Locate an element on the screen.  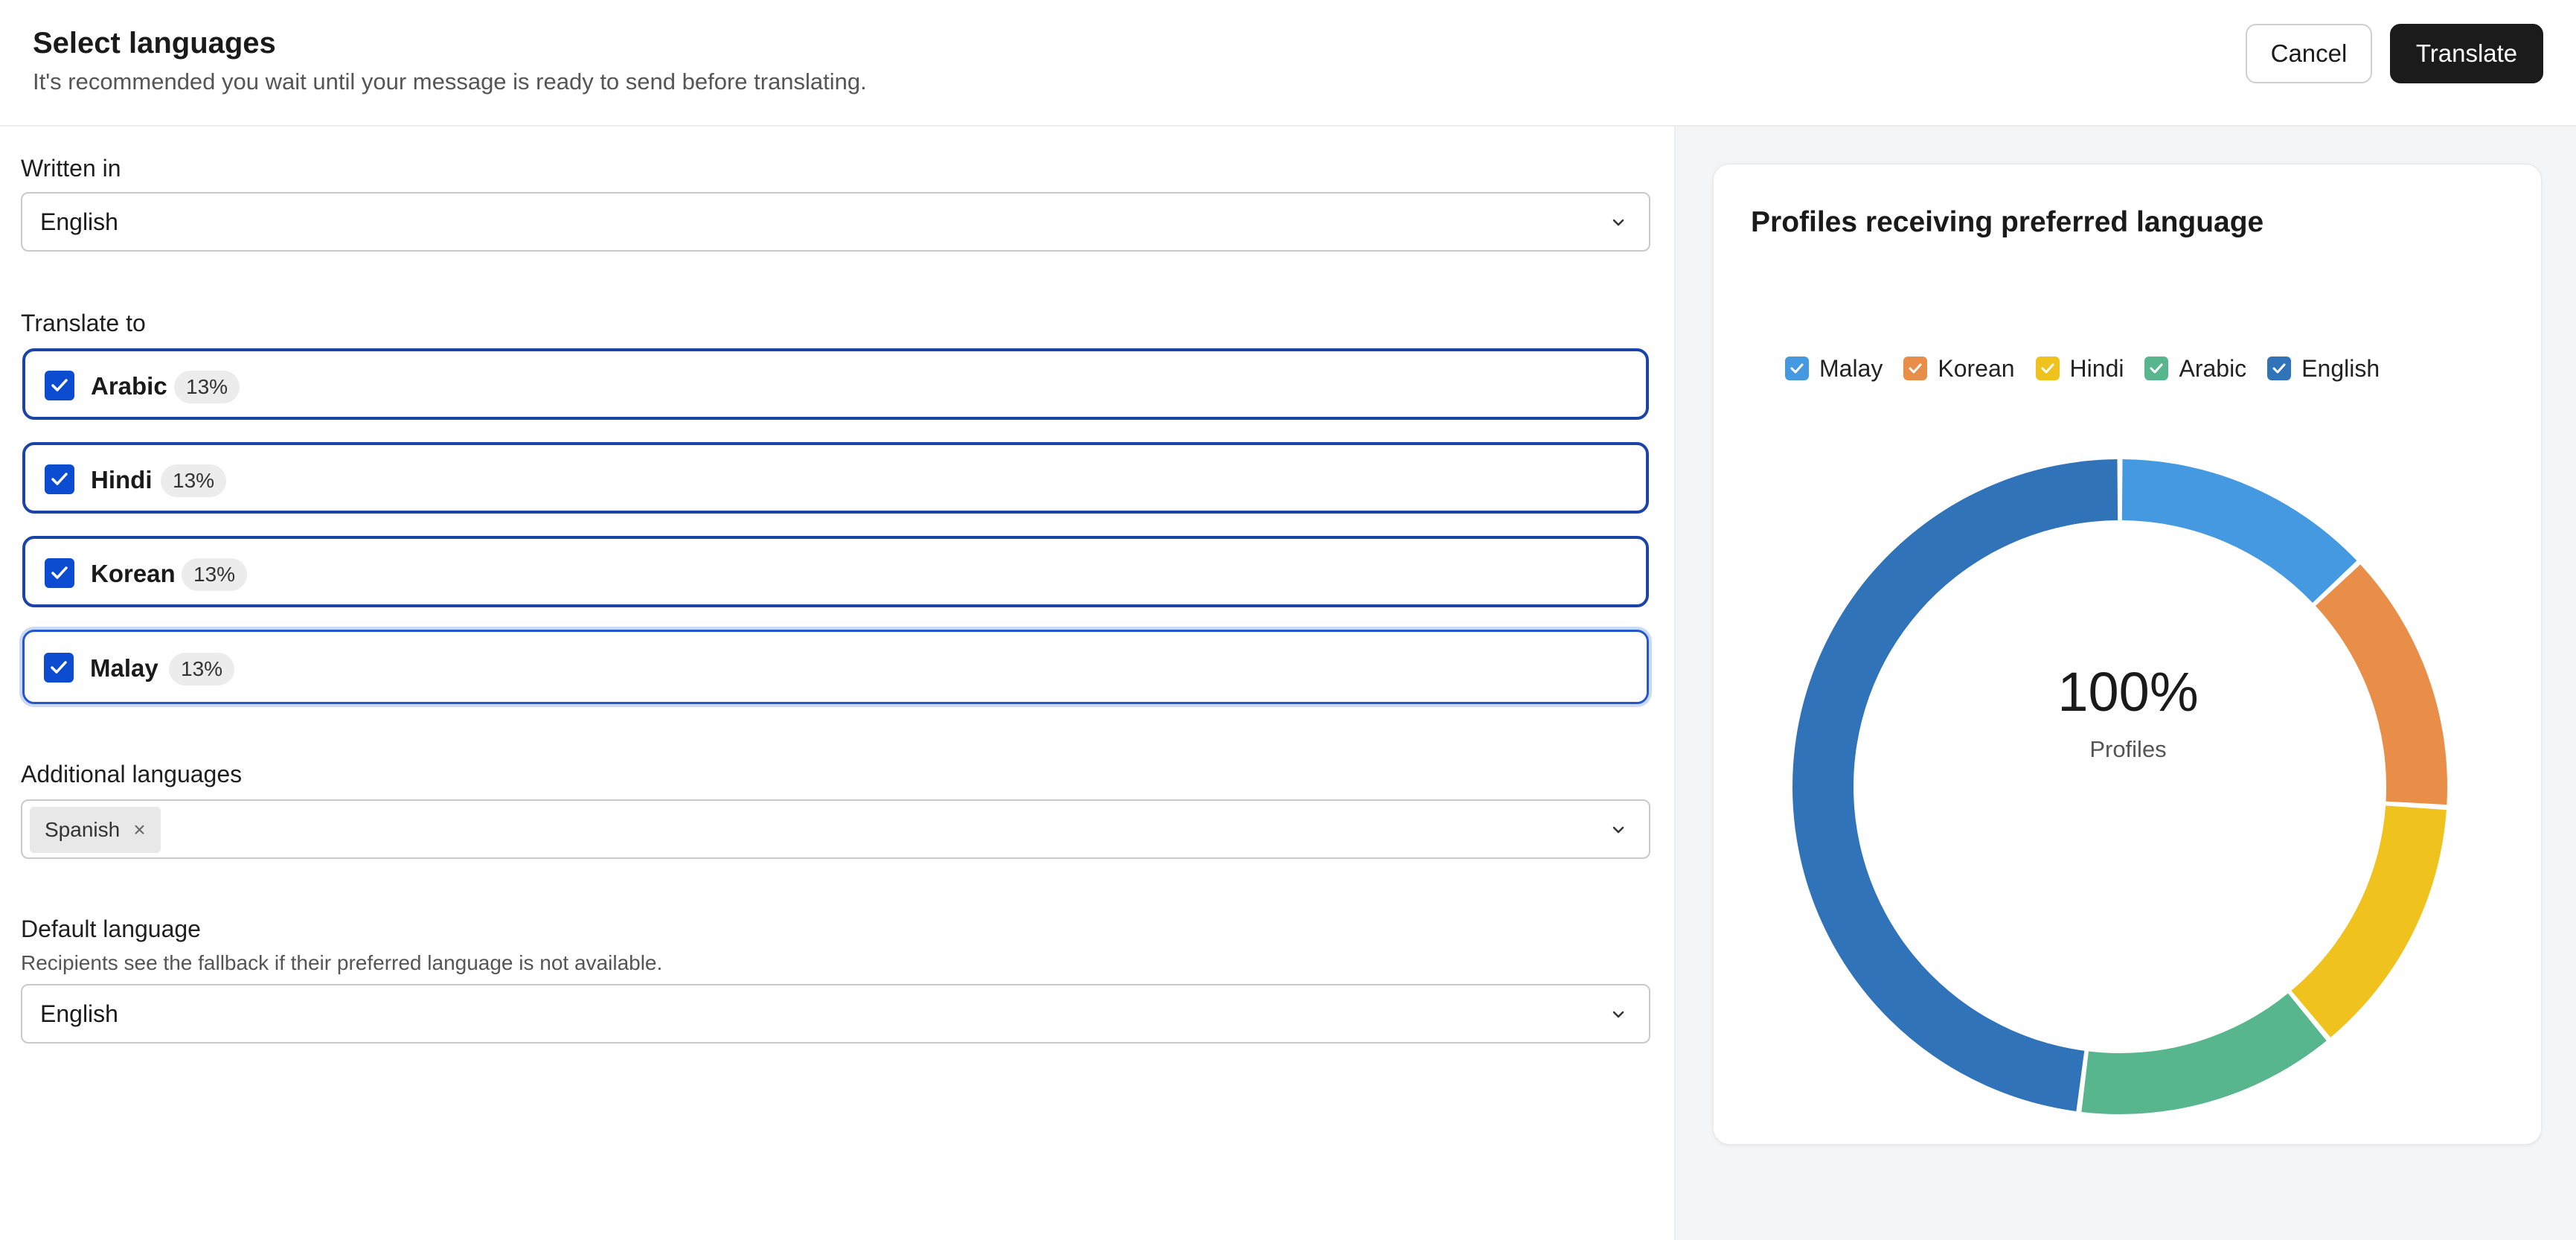
default-language-select: English is located at coordinates (835, 1014).